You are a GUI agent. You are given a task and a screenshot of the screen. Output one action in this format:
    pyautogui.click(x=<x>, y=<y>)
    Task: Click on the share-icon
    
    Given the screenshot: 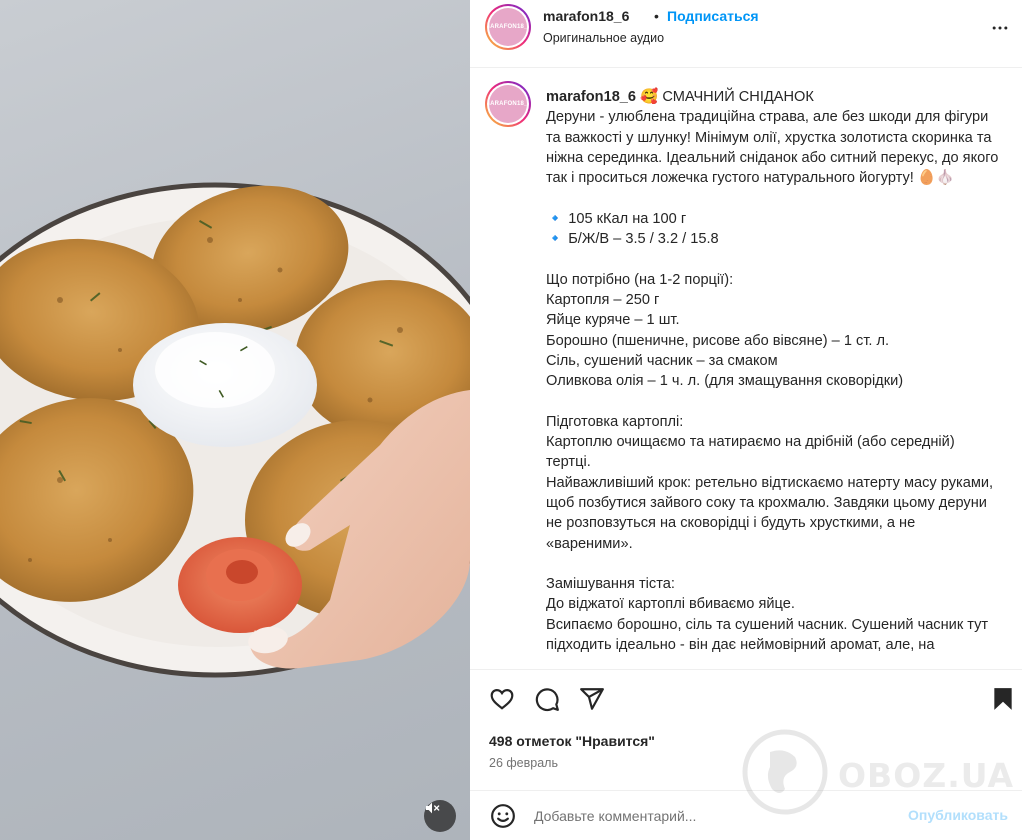 What is the action you would take?
    pyautogui.click(x=592, y=699)
    